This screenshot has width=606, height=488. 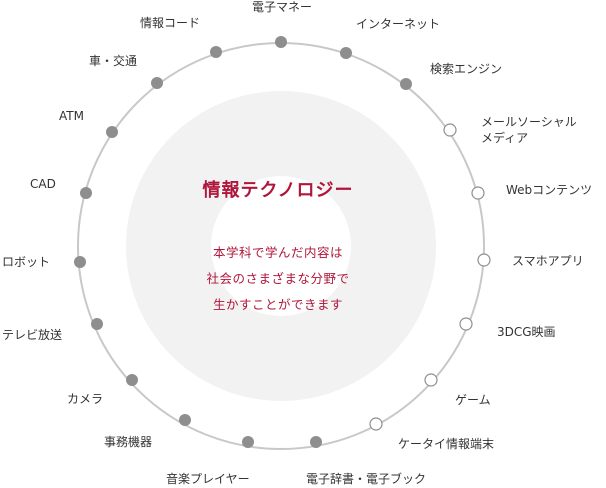 I want to click on field-label-office-equipment: 事務機器, so click(x=128, y=442).